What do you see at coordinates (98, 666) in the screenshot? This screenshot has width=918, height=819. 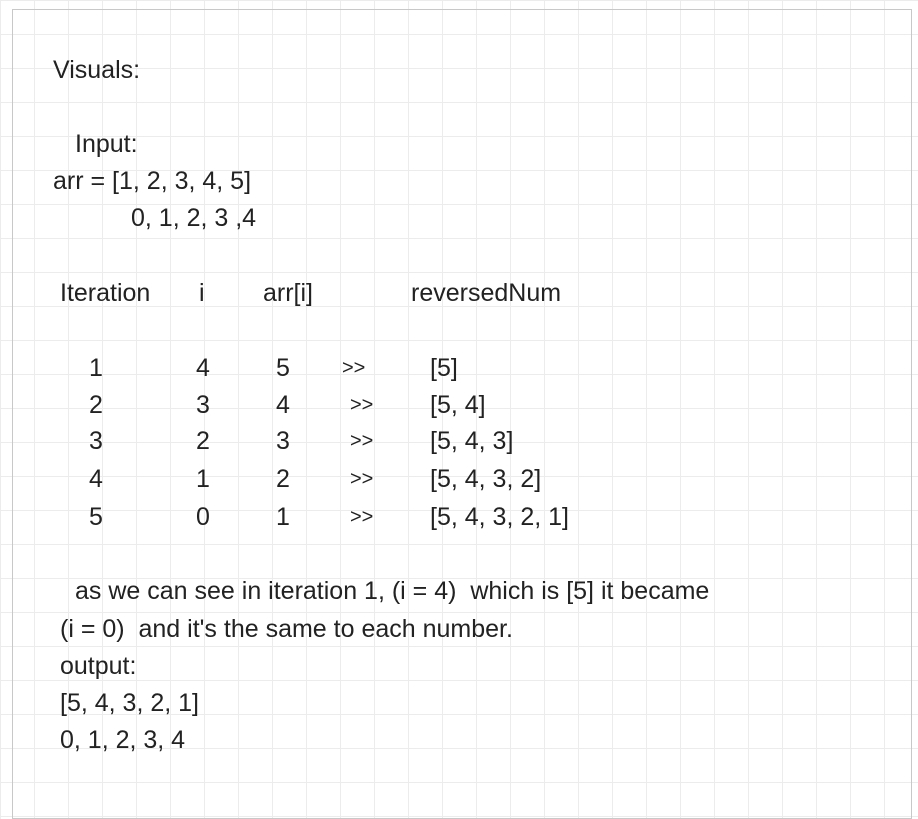 I see `output-label: output:` at bounding box center [98, 666].